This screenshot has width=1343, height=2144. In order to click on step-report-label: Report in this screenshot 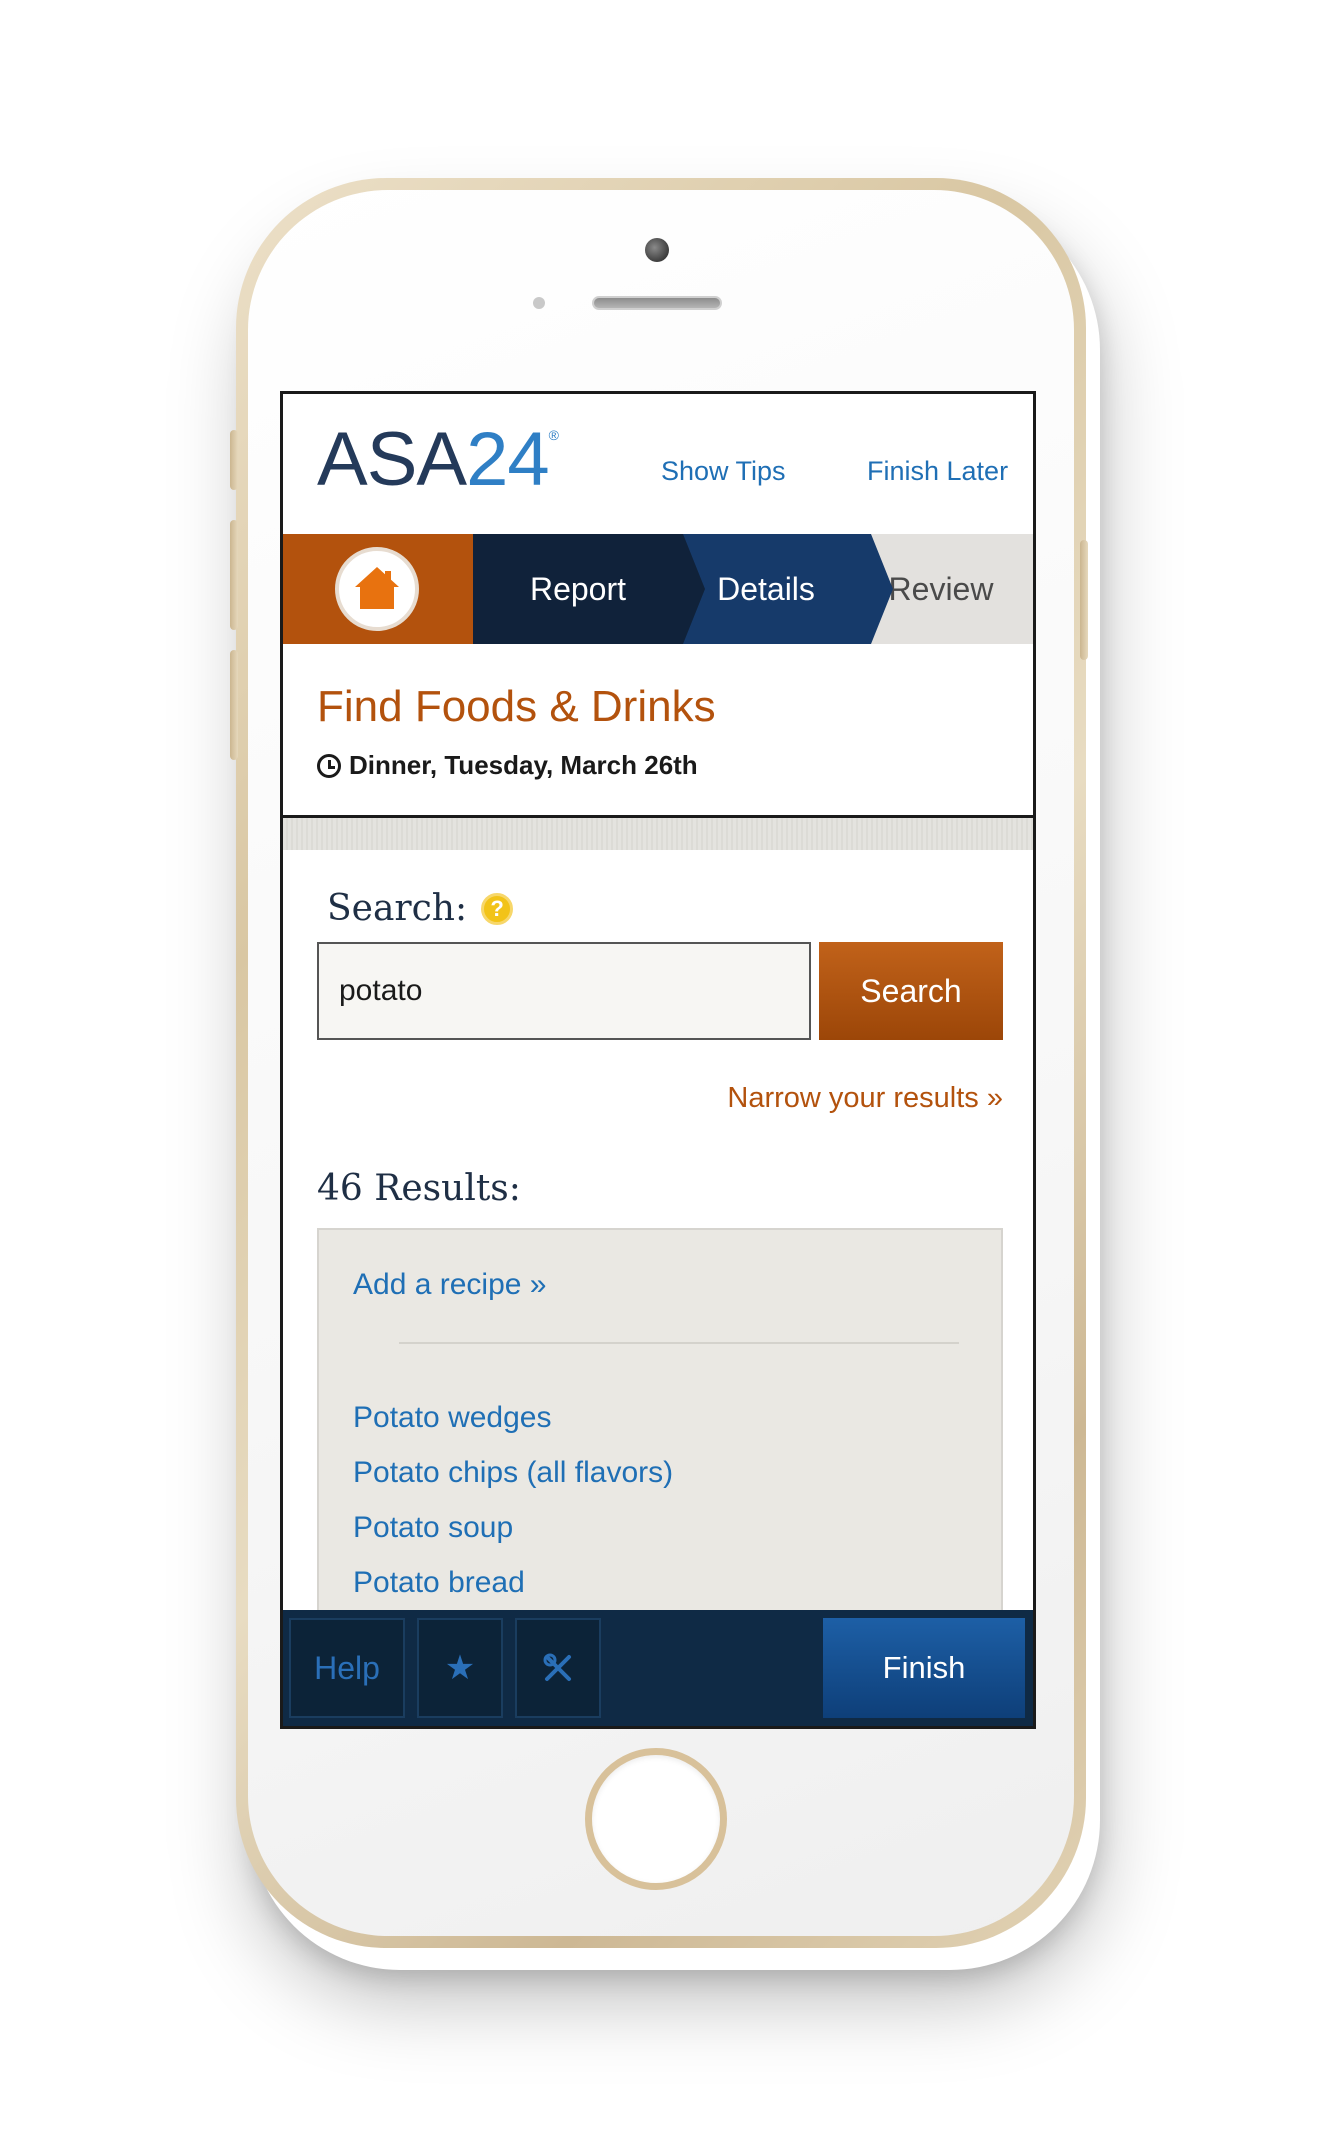, I will do `click(578, 588)`.